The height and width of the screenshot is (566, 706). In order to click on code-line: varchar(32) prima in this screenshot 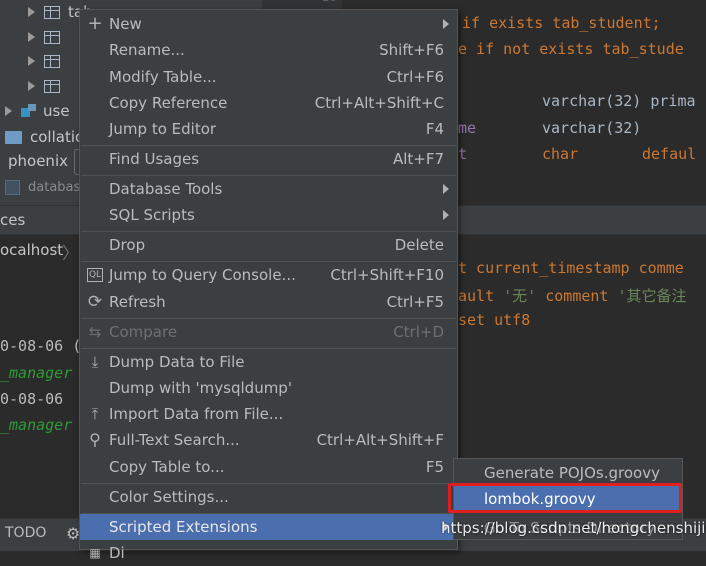, I will do `click(619, 101)`.